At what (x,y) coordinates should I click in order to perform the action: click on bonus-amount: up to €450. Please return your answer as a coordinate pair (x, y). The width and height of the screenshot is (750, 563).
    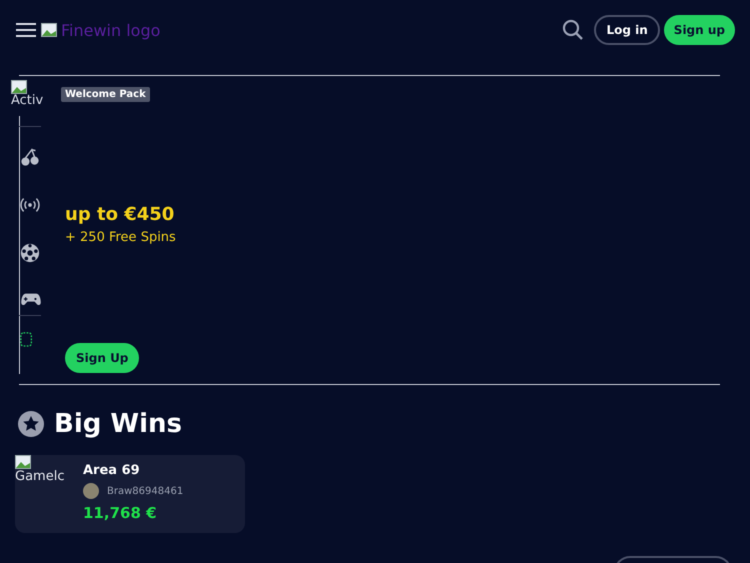
    Looking at the image, I should click on (119, 214).